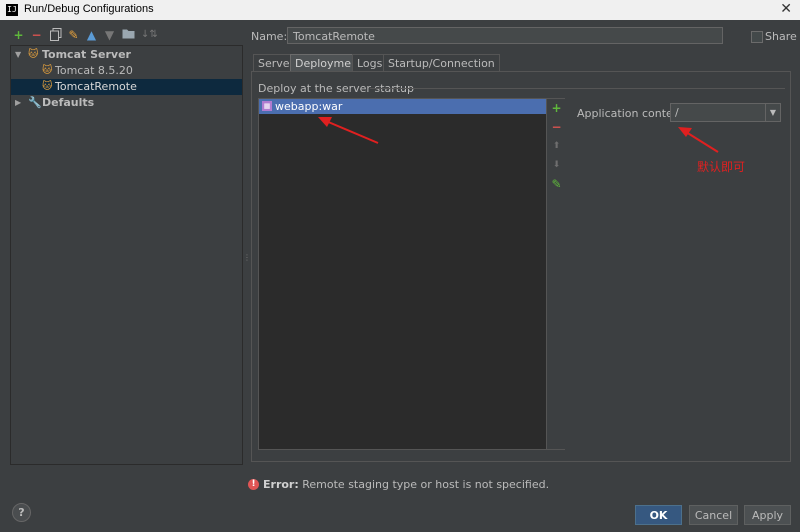 The image size is (800, 532). What do you see at coordinates (253, 484) in the screenshot?
I see `error-icon: !` at bounding box center [253, 484].